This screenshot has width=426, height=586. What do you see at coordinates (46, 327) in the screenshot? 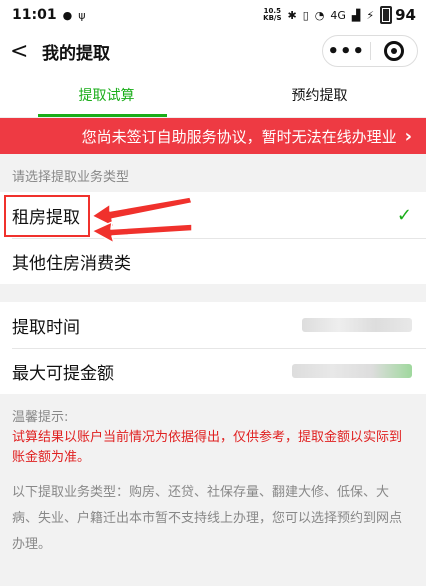
I see `field-label: 提取时间` at bounding box center [46, 327].